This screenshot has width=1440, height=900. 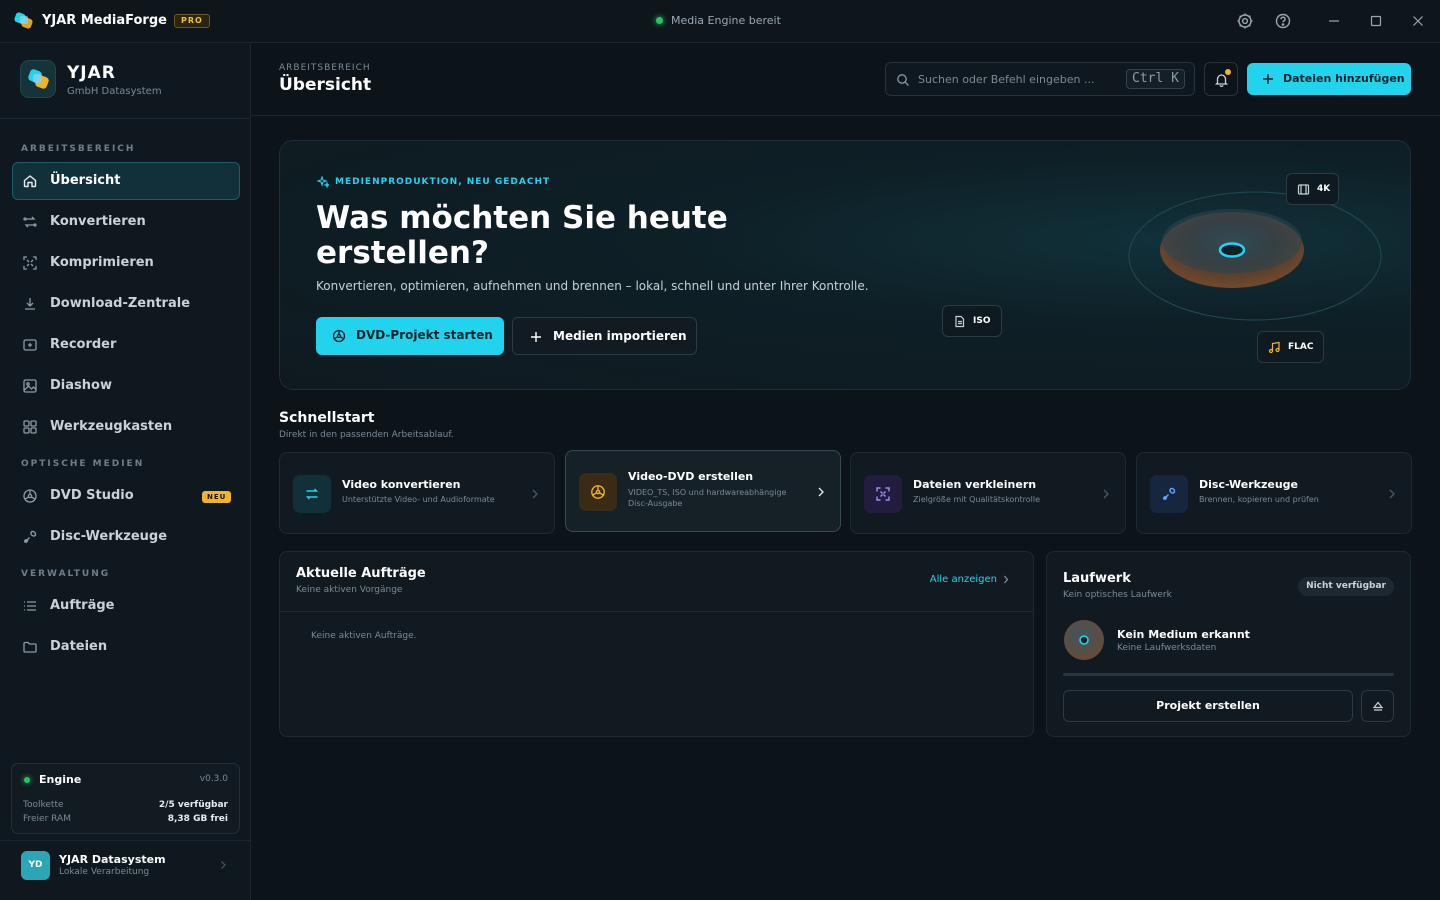 What do you see at coordinates (197, 819) in the screenshot?
I see `ram-value: 8,38 GB frei` at bounding box center [197, 819].